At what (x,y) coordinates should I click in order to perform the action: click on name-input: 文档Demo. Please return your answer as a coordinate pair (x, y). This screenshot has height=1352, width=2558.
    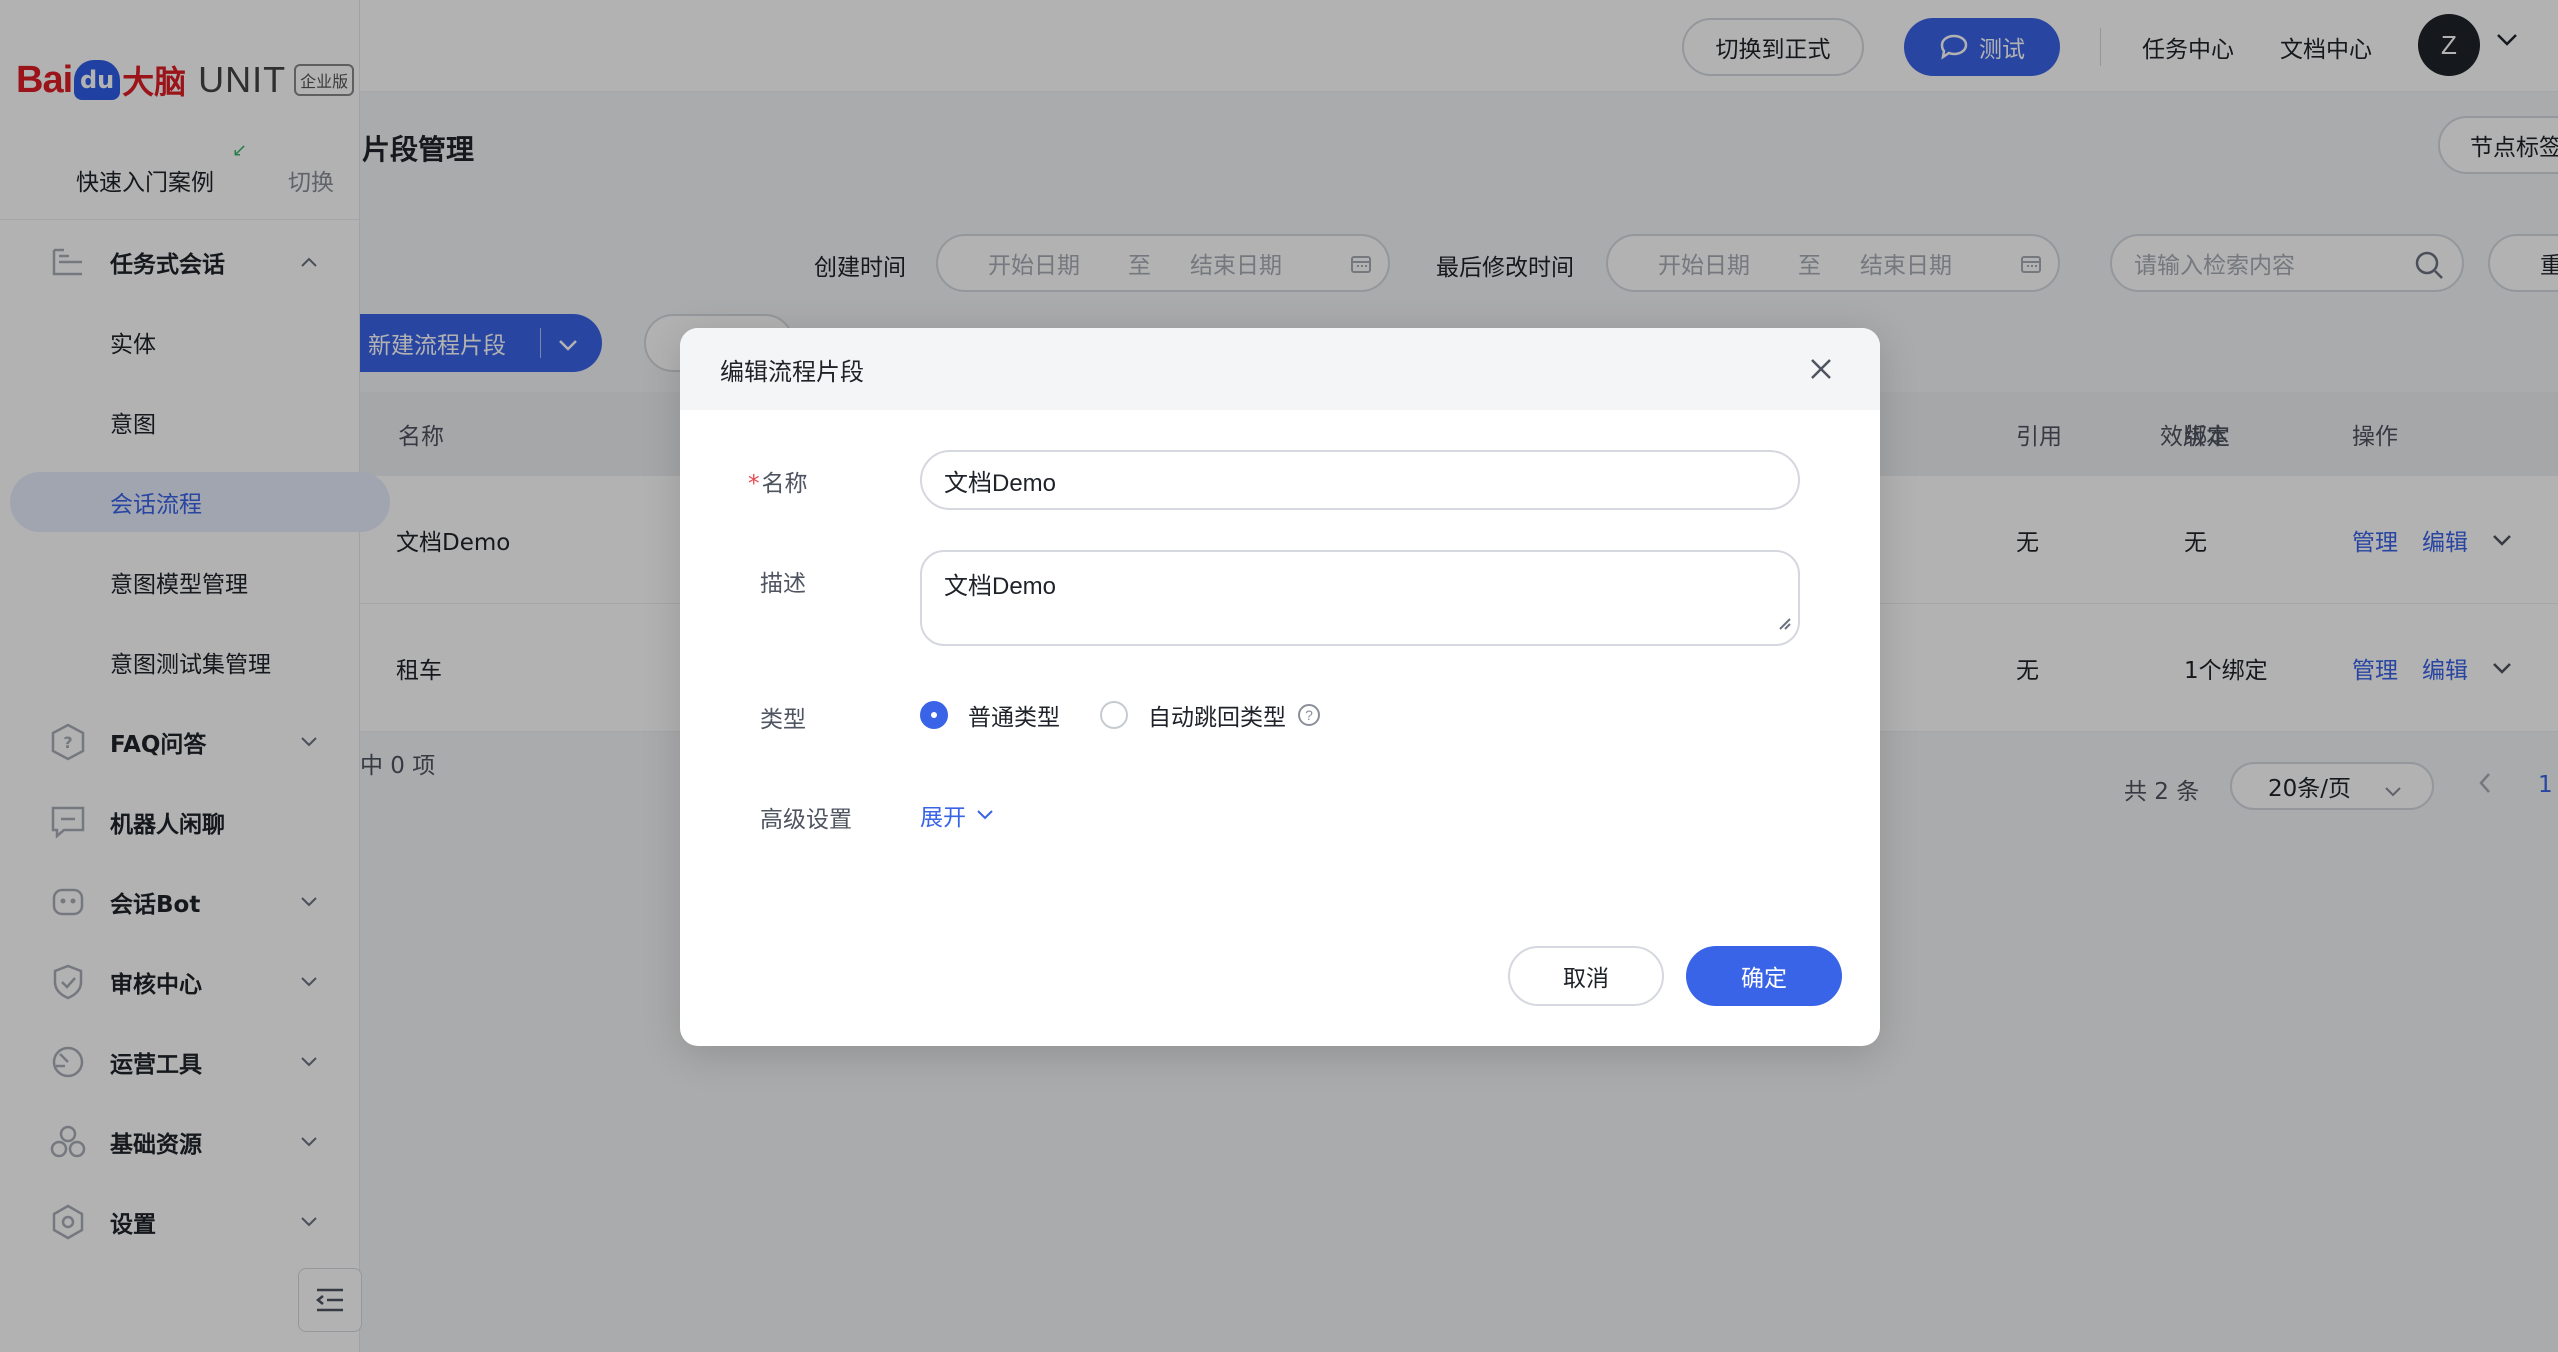
    Looking at the image, I should click on (1360, 480).